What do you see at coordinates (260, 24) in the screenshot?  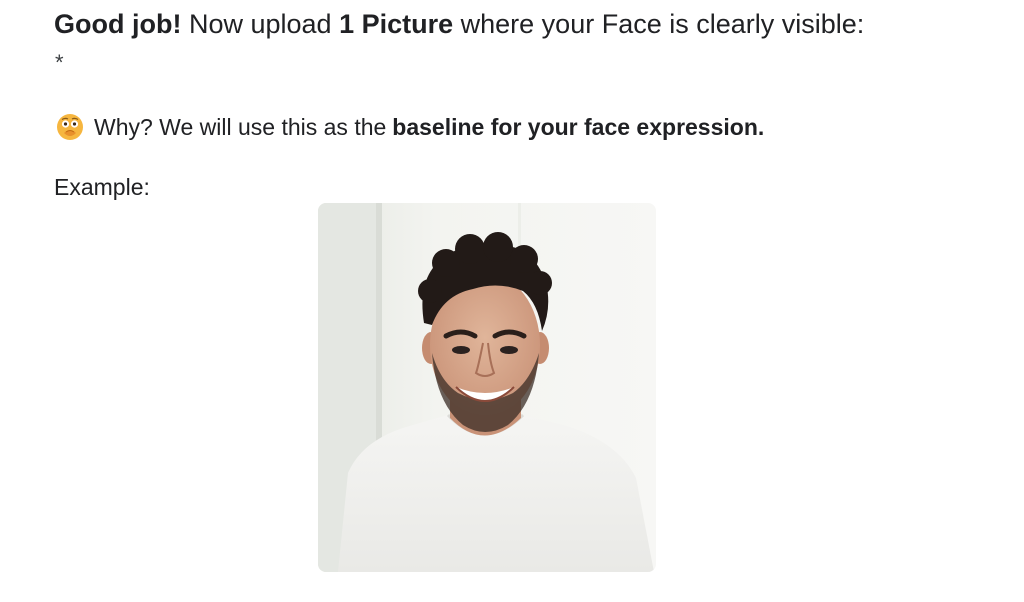 I see `question-title-text-1: Now upload` at bounding box center [260, 24].